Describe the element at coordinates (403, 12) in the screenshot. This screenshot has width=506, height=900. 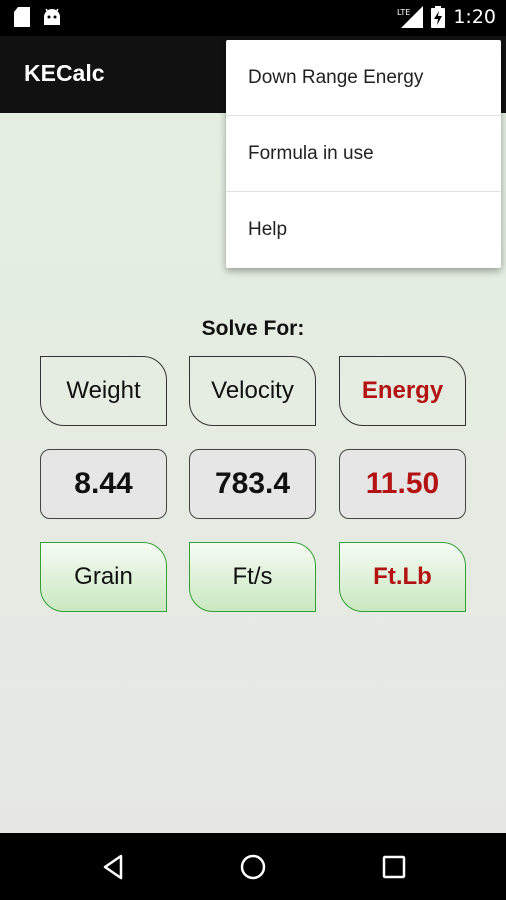
I see `svg-text: LTE` at that location.